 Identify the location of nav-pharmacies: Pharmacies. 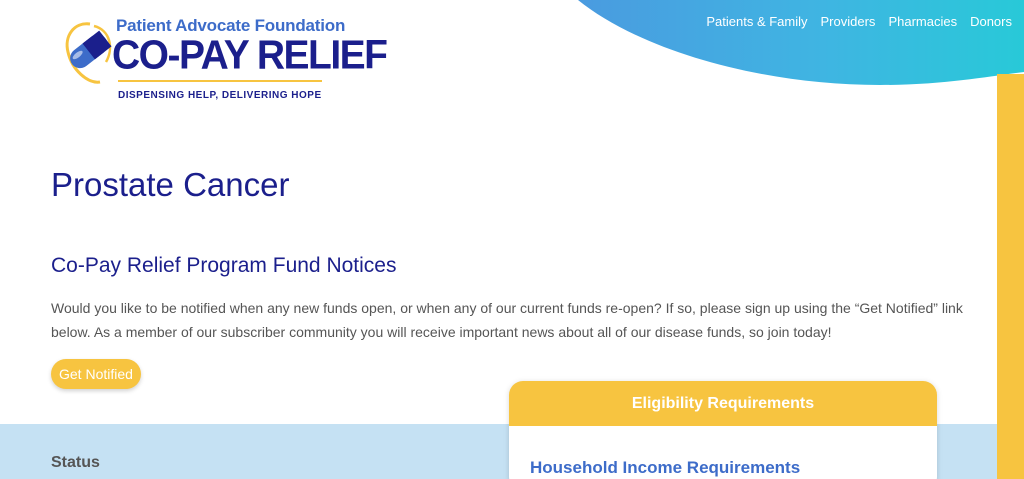
(922, 21).